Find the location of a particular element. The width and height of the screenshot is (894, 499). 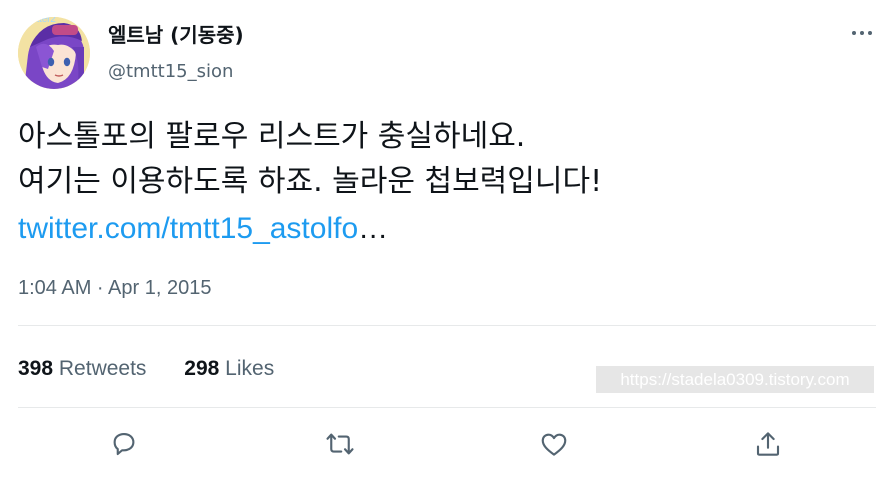

likes-count: 298 is located at coordinates (202, 368).